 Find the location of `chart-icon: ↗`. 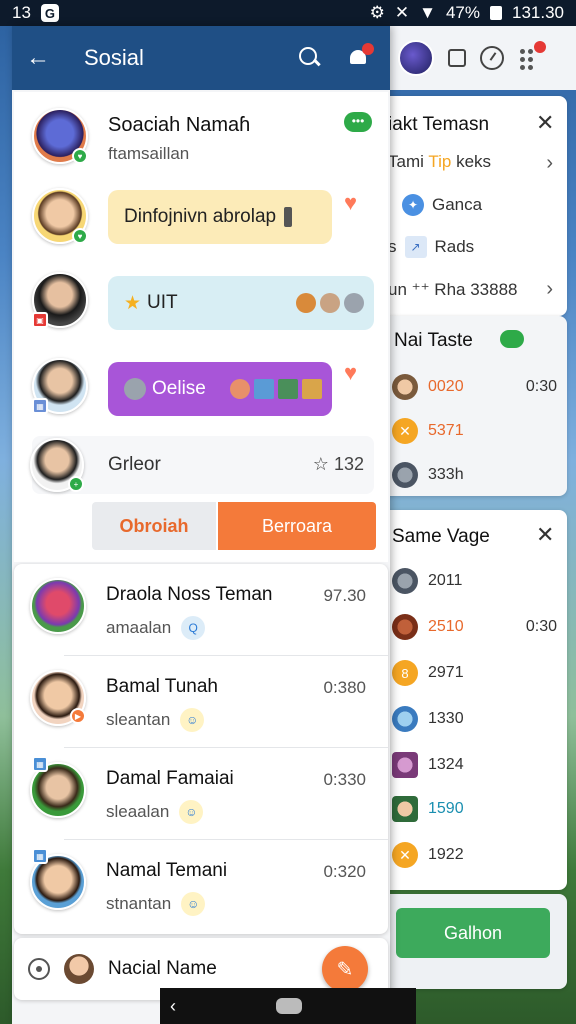

chart-icon: ↗ is located at coordinates (415, 247).